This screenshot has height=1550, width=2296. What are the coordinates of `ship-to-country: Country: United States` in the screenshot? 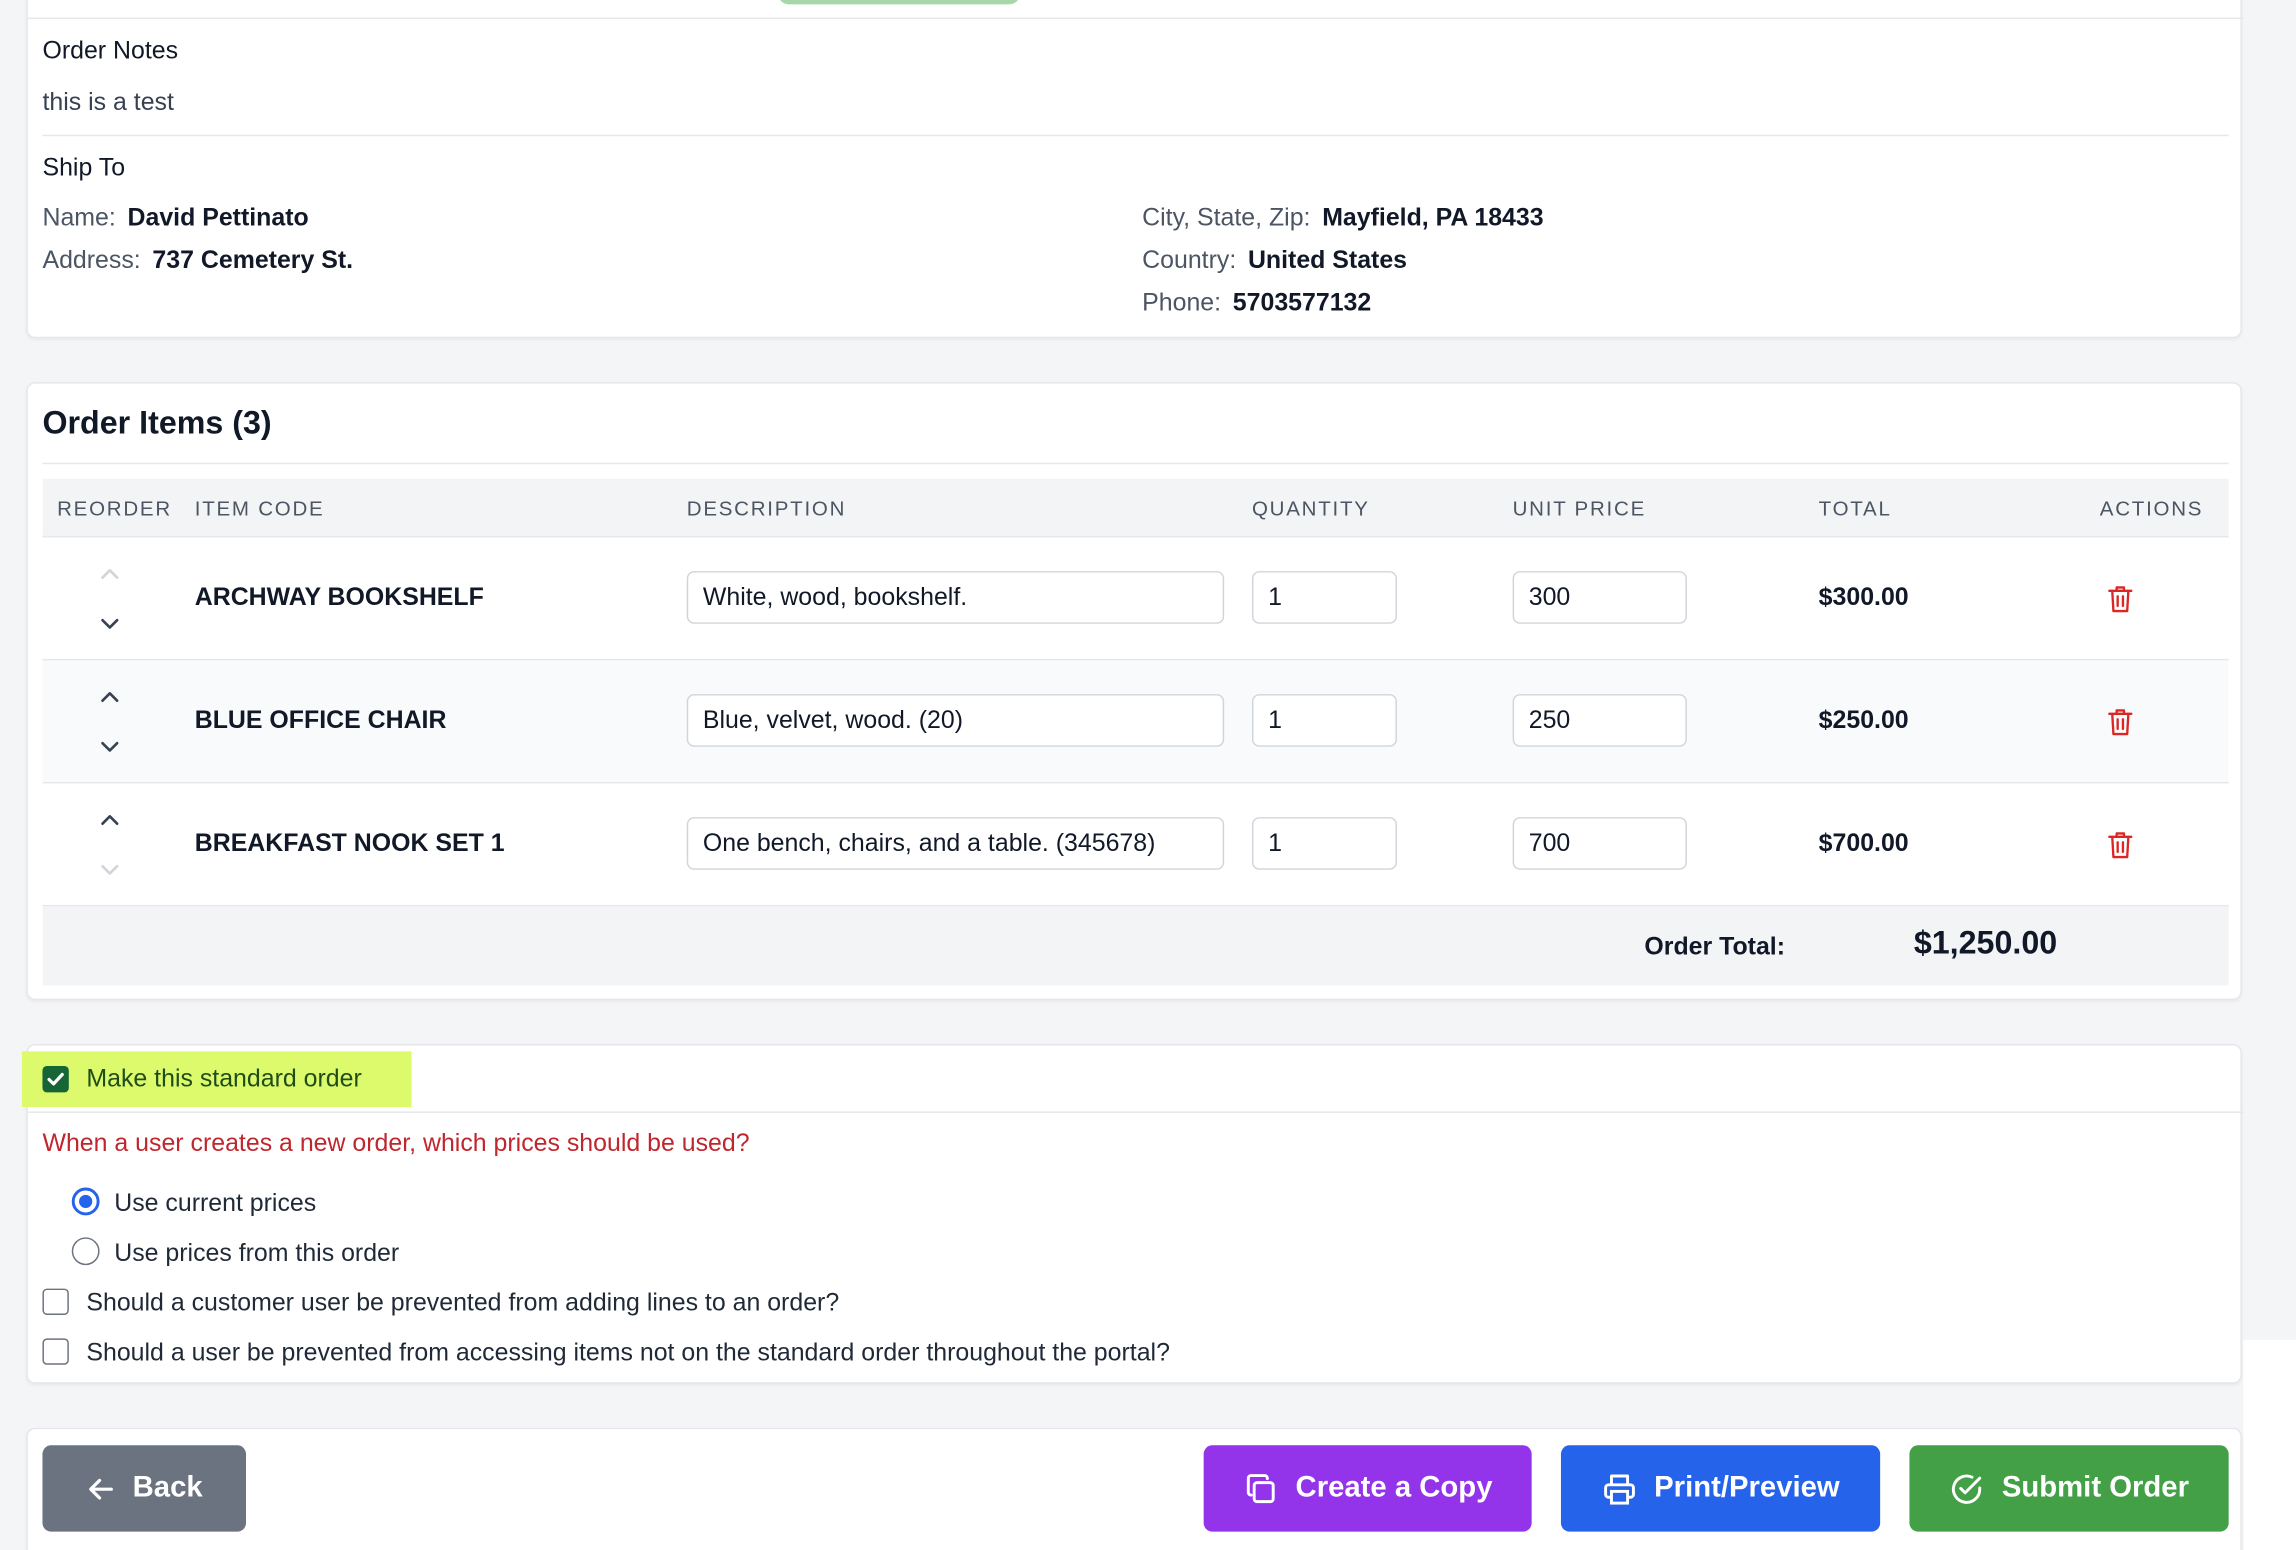 It's located at (1274, 260).